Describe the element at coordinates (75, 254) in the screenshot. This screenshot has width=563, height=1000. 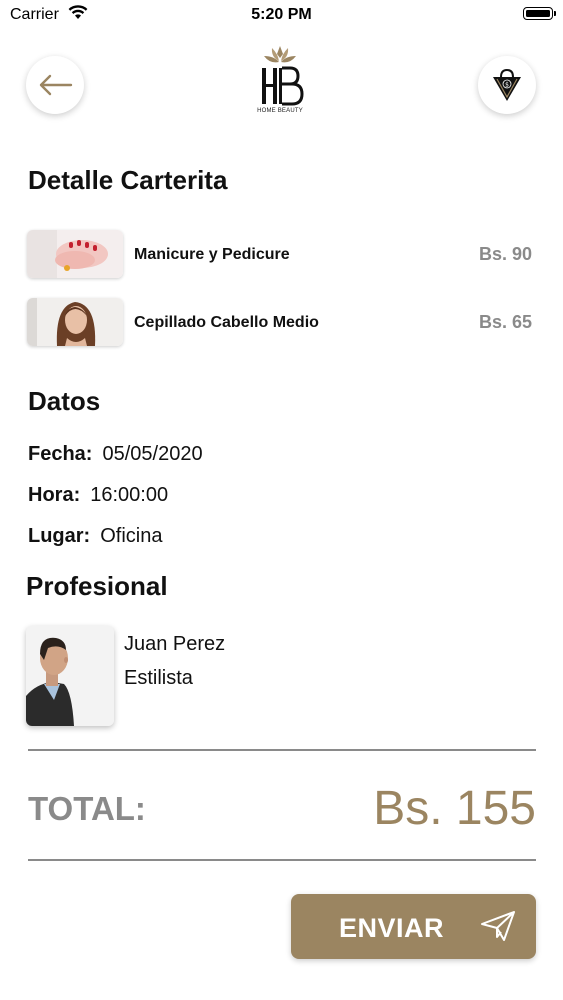
I see `service-thumbnail-manicure` at that location.